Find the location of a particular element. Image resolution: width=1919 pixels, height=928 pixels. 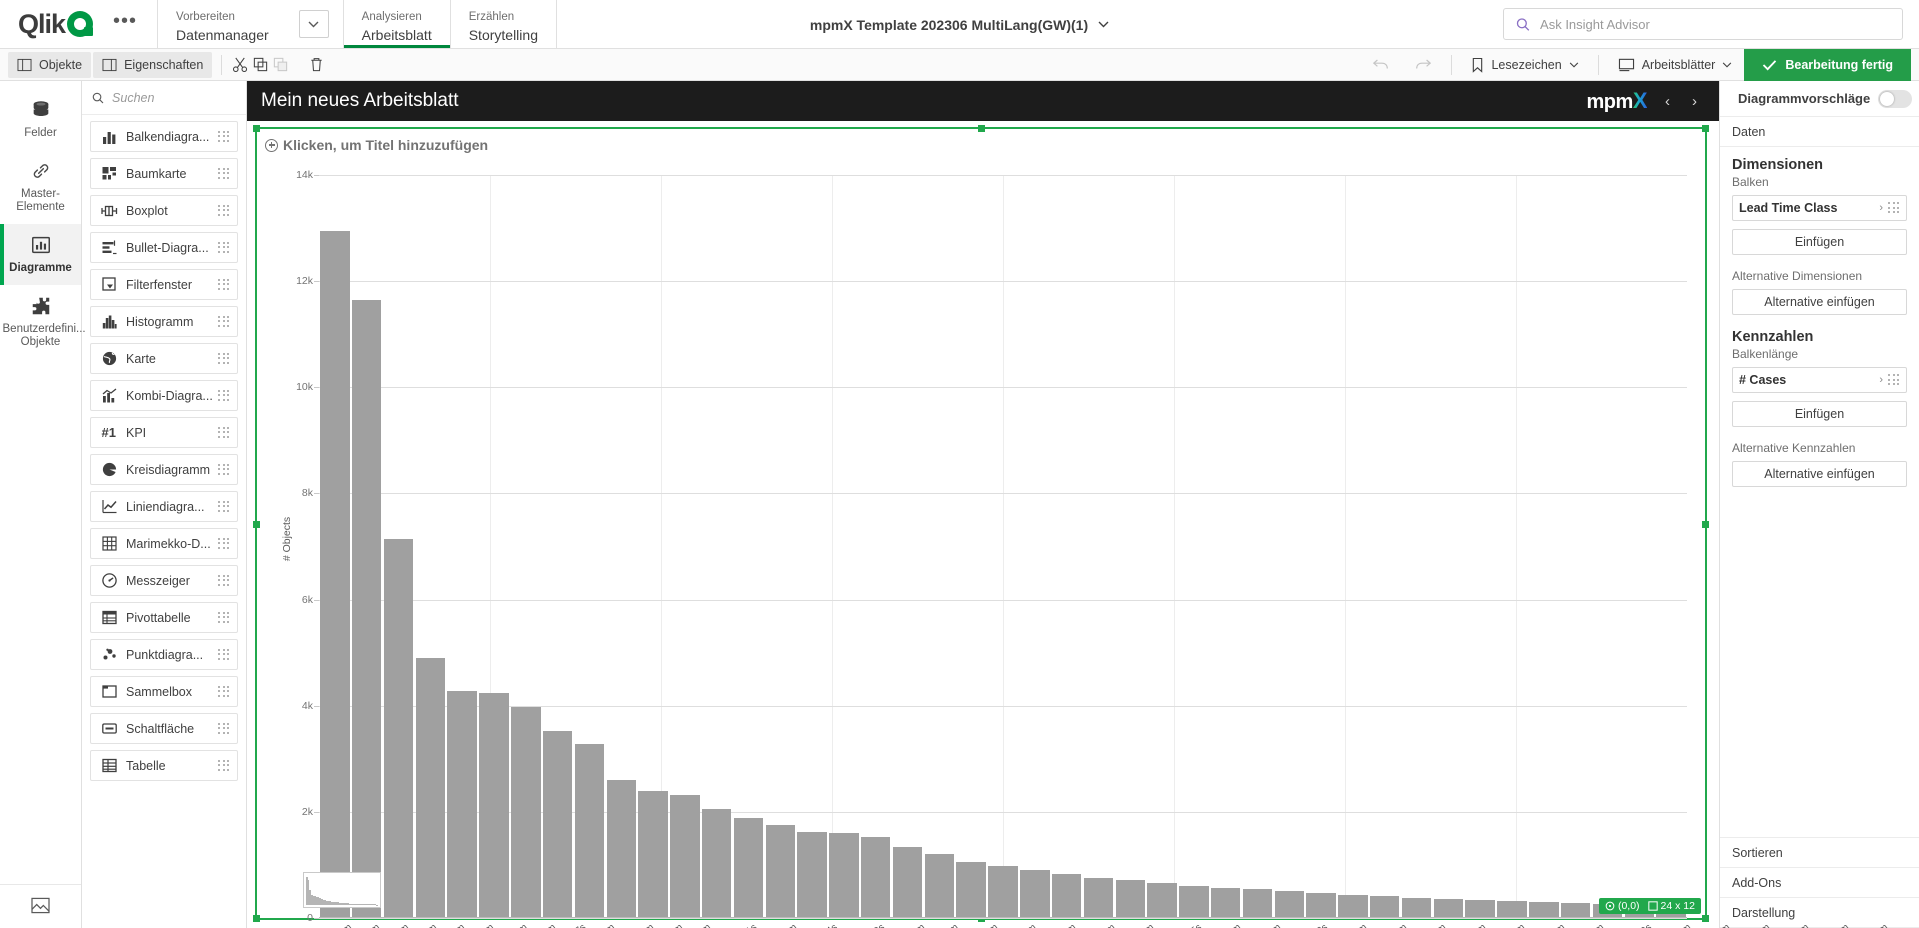

chart-library-item-tabelle: Tabelle is located at coordinates (164, 765).